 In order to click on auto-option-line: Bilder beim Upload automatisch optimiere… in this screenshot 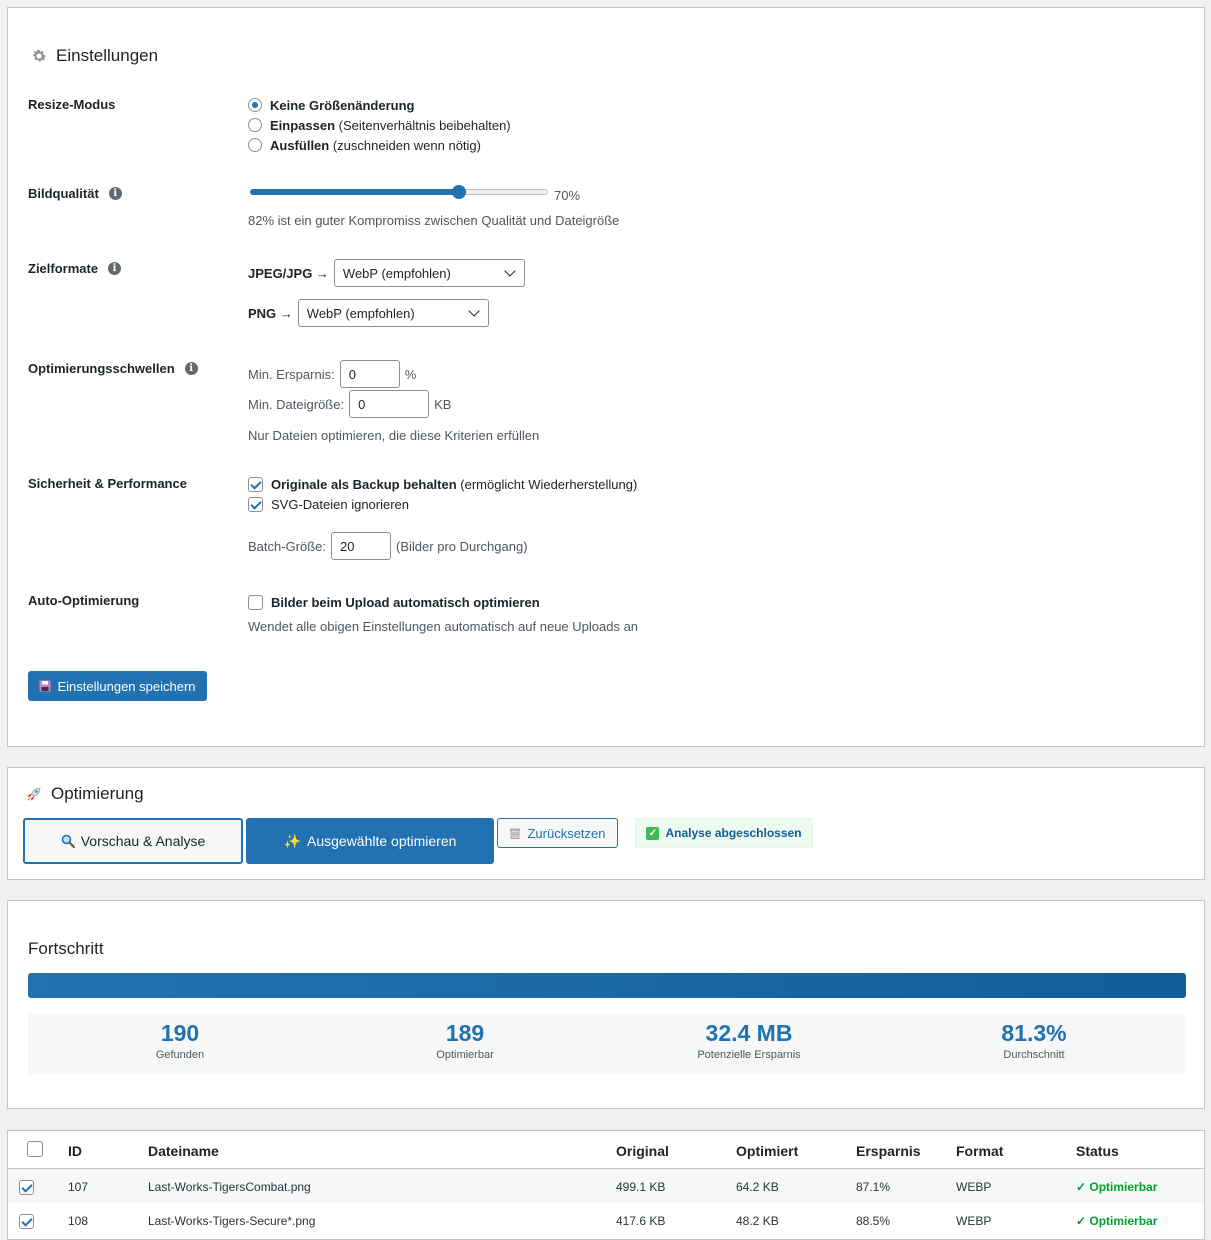, I will do `click(394, 602)`.